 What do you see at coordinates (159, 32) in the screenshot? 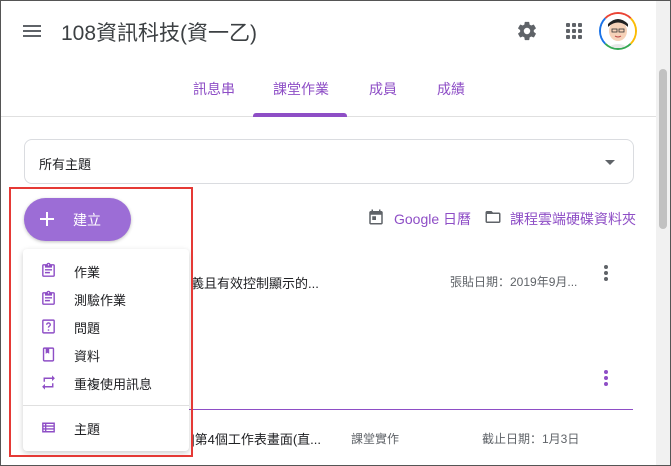
I see `class-title: 108資訊科技(資一乙)` at bounding box center [159, 32].